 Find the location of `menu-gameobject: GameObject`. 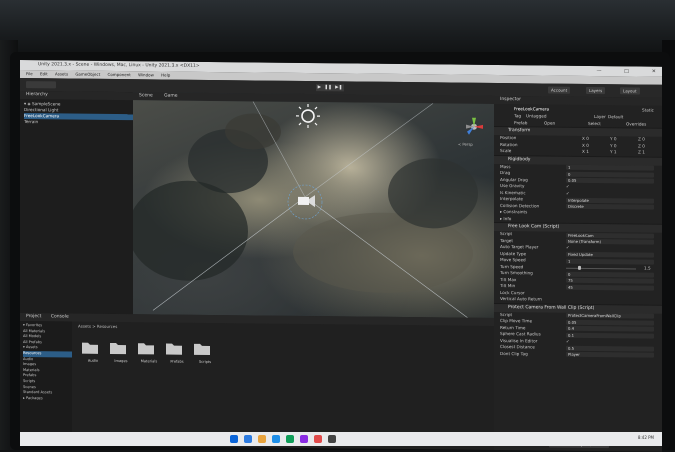

menu-gameobject: GameObject is located at coordinates (87, 74).